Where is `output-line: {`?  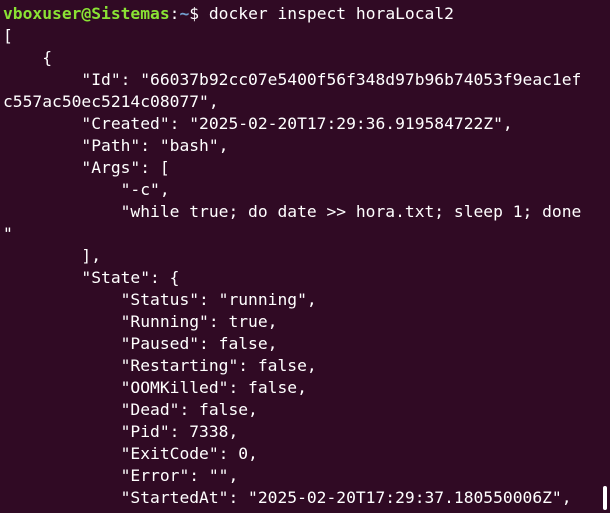 output-line: { is located at coordinates (28, 57).